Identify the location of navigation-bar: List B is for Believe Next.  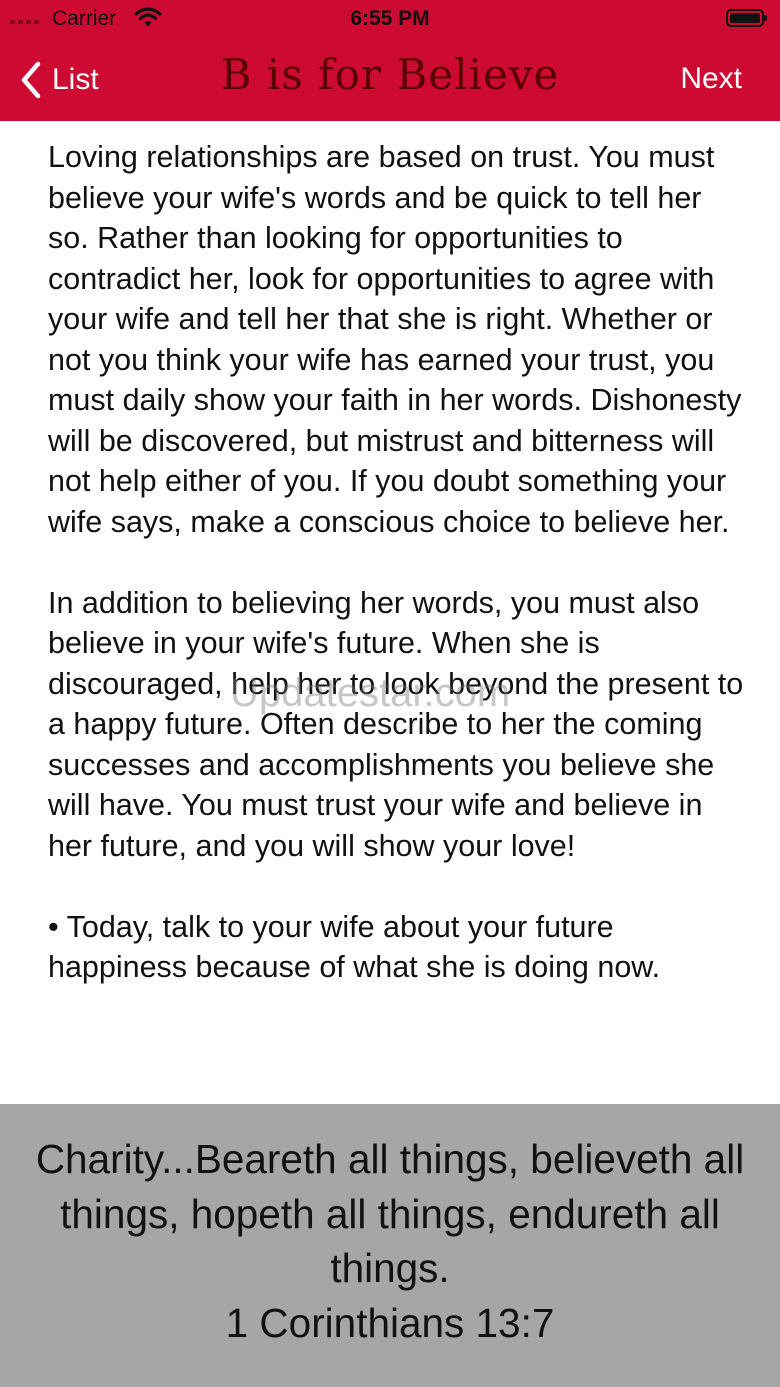
(390, 80).